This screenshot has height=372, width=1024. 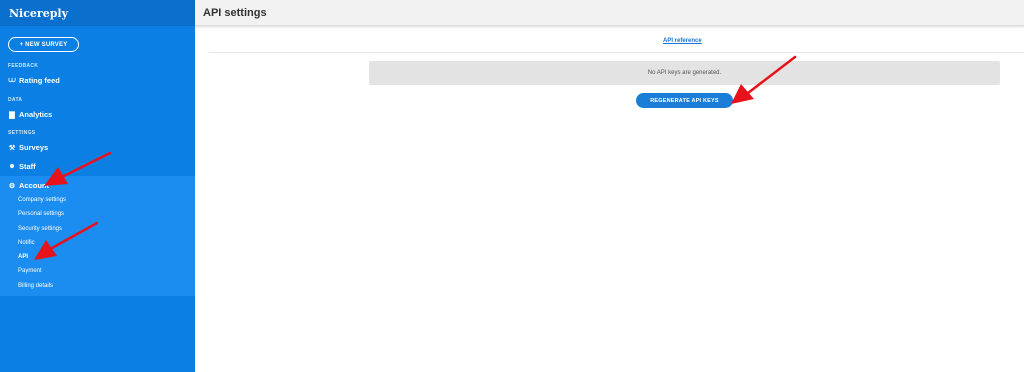 I want to click on sidebar-item-analytics: ▇ Analytics, so click(x=30, y=114).